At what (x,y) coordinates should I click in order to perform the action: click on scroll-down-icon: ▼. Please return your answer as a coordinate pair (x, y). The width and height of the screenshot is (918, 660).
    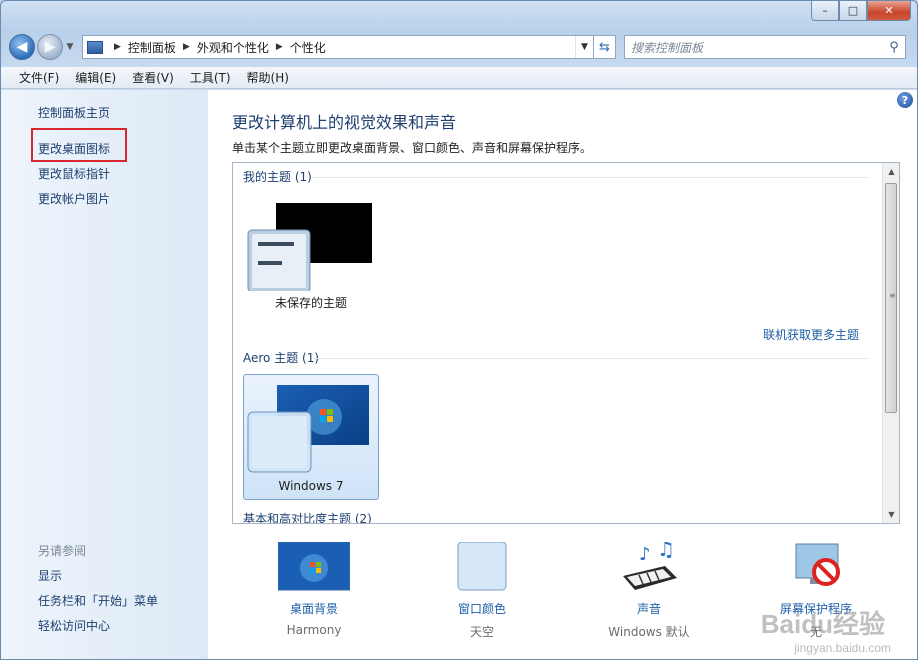
    Looking at the image, I should click on (891, 514).